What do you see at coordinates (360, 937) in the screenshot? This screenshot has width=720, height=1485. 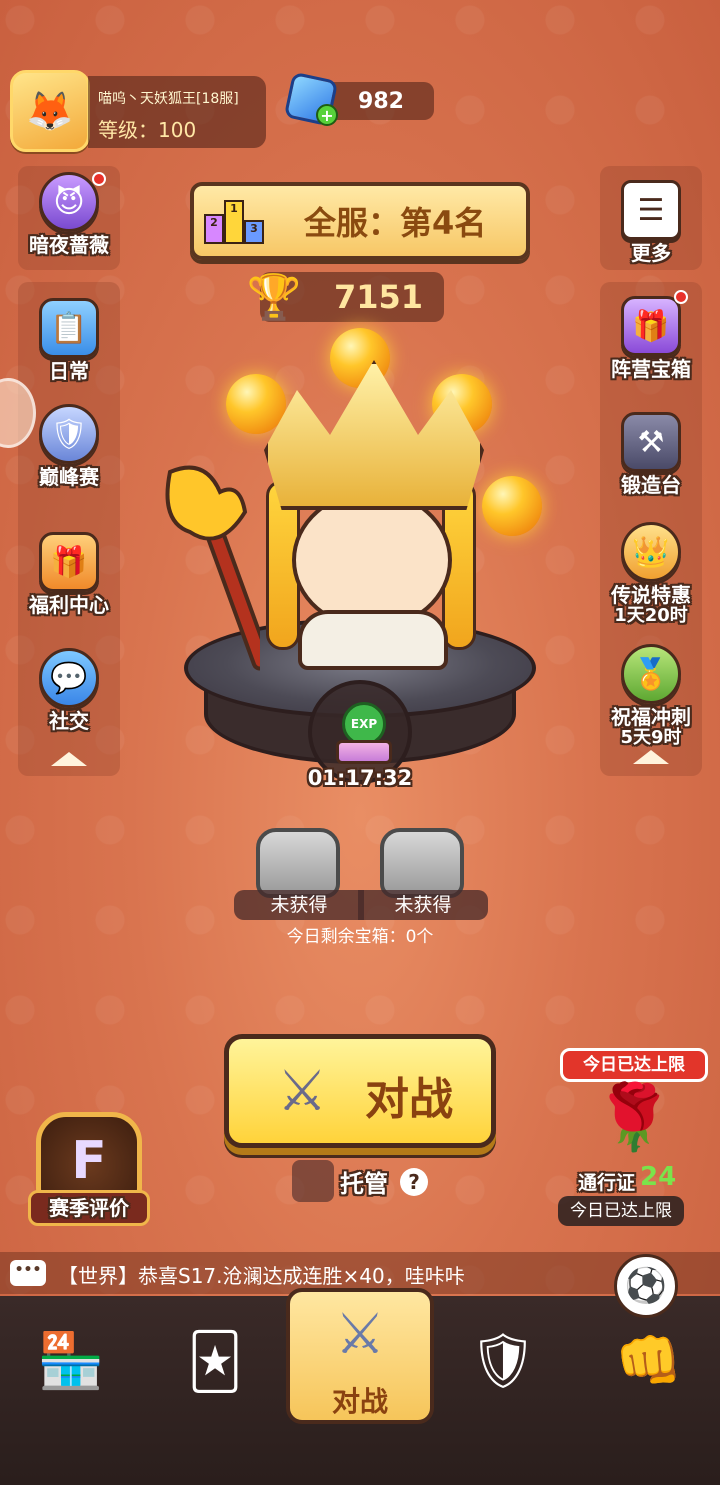 I see `remaining-chests-text: 今日剩余宝箱：0个` at bounding box center [360, 937].